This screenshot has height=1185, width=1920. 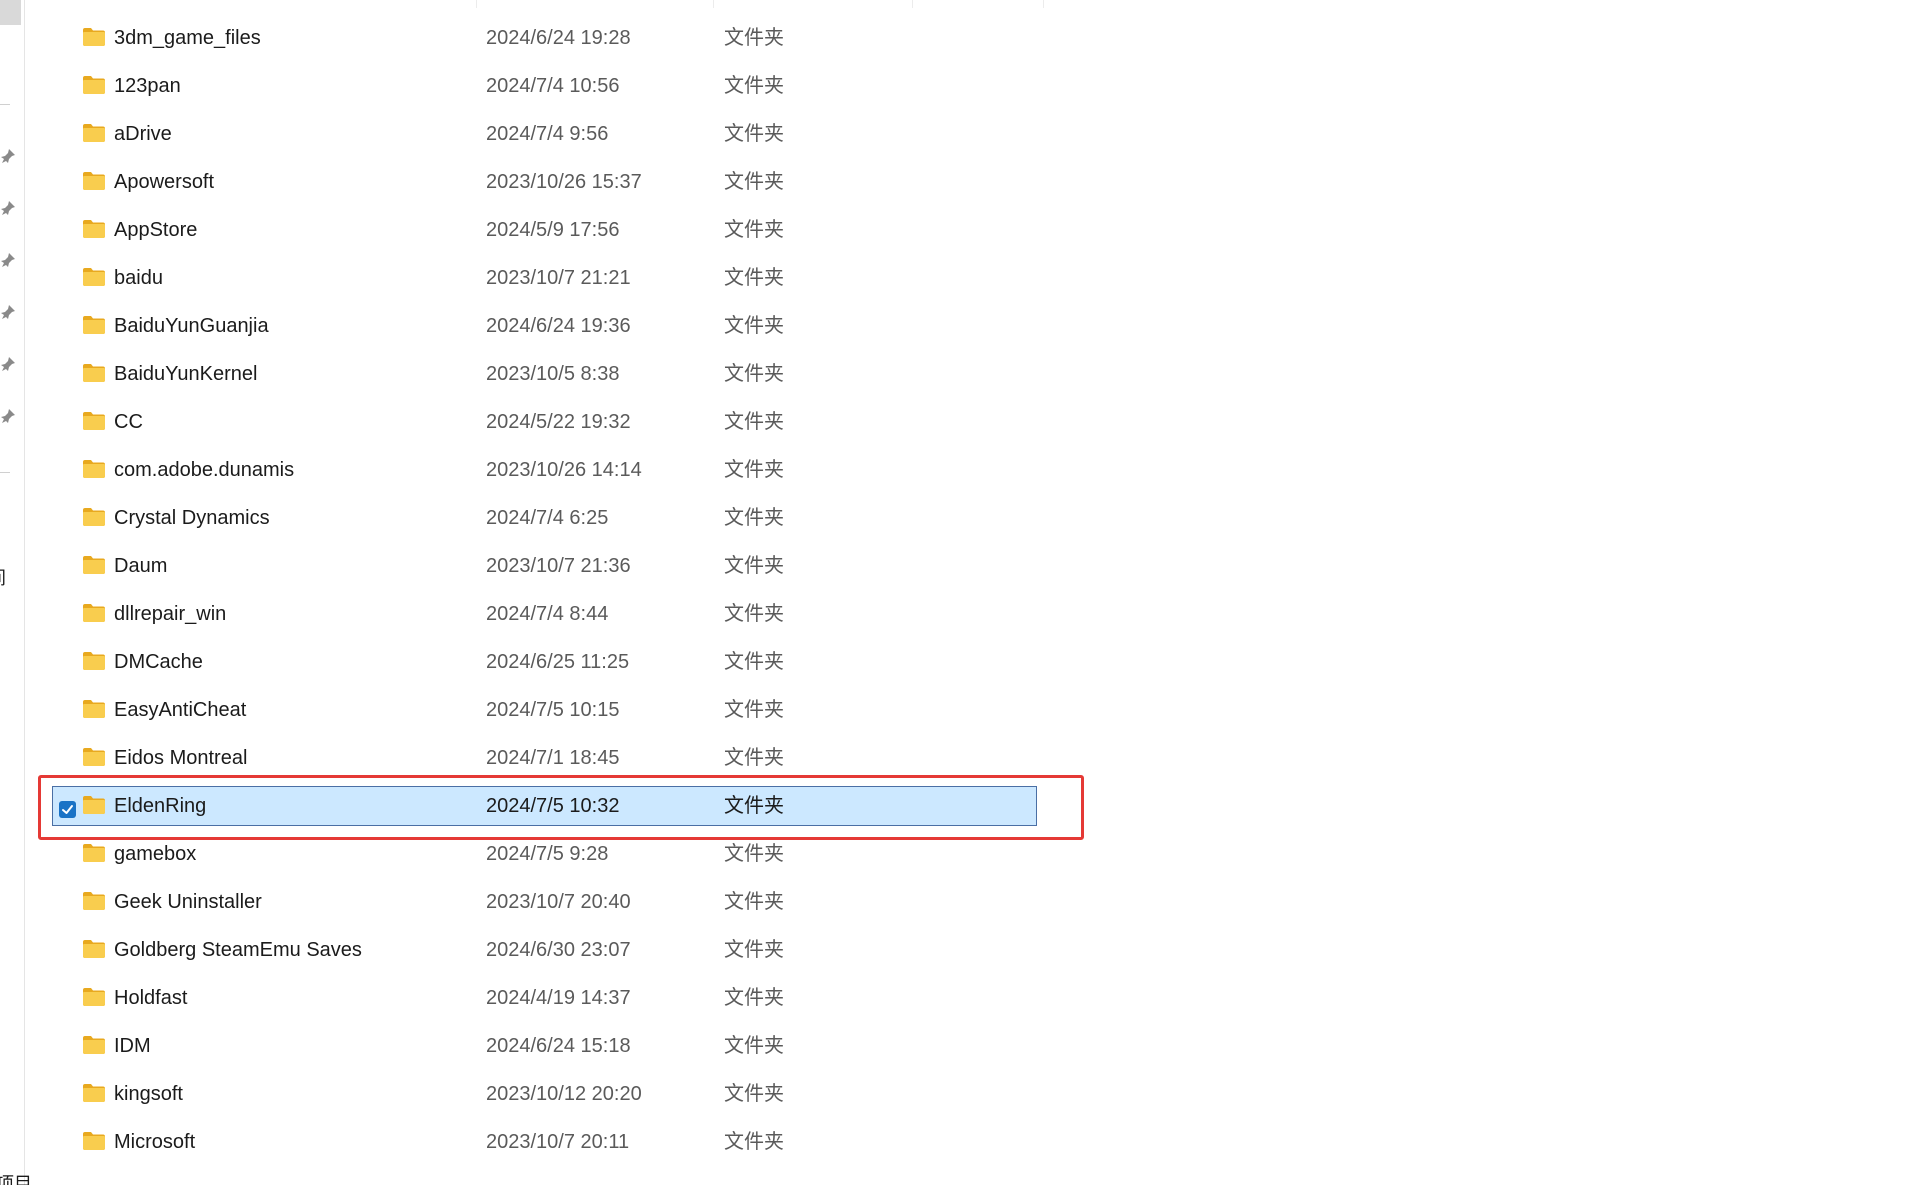 I want to click on modified-date: 2023/10/26 14:14, so click(x=564, y=470).